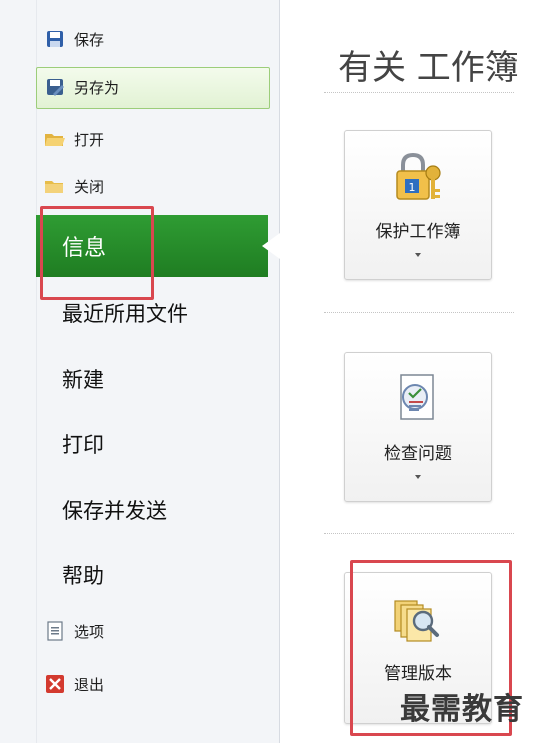 The image size is (555, 743). What do you see at coordinates (417, 399) in the screenshot?
I see `document-checklist-icon` at bounding box center [417, 399].